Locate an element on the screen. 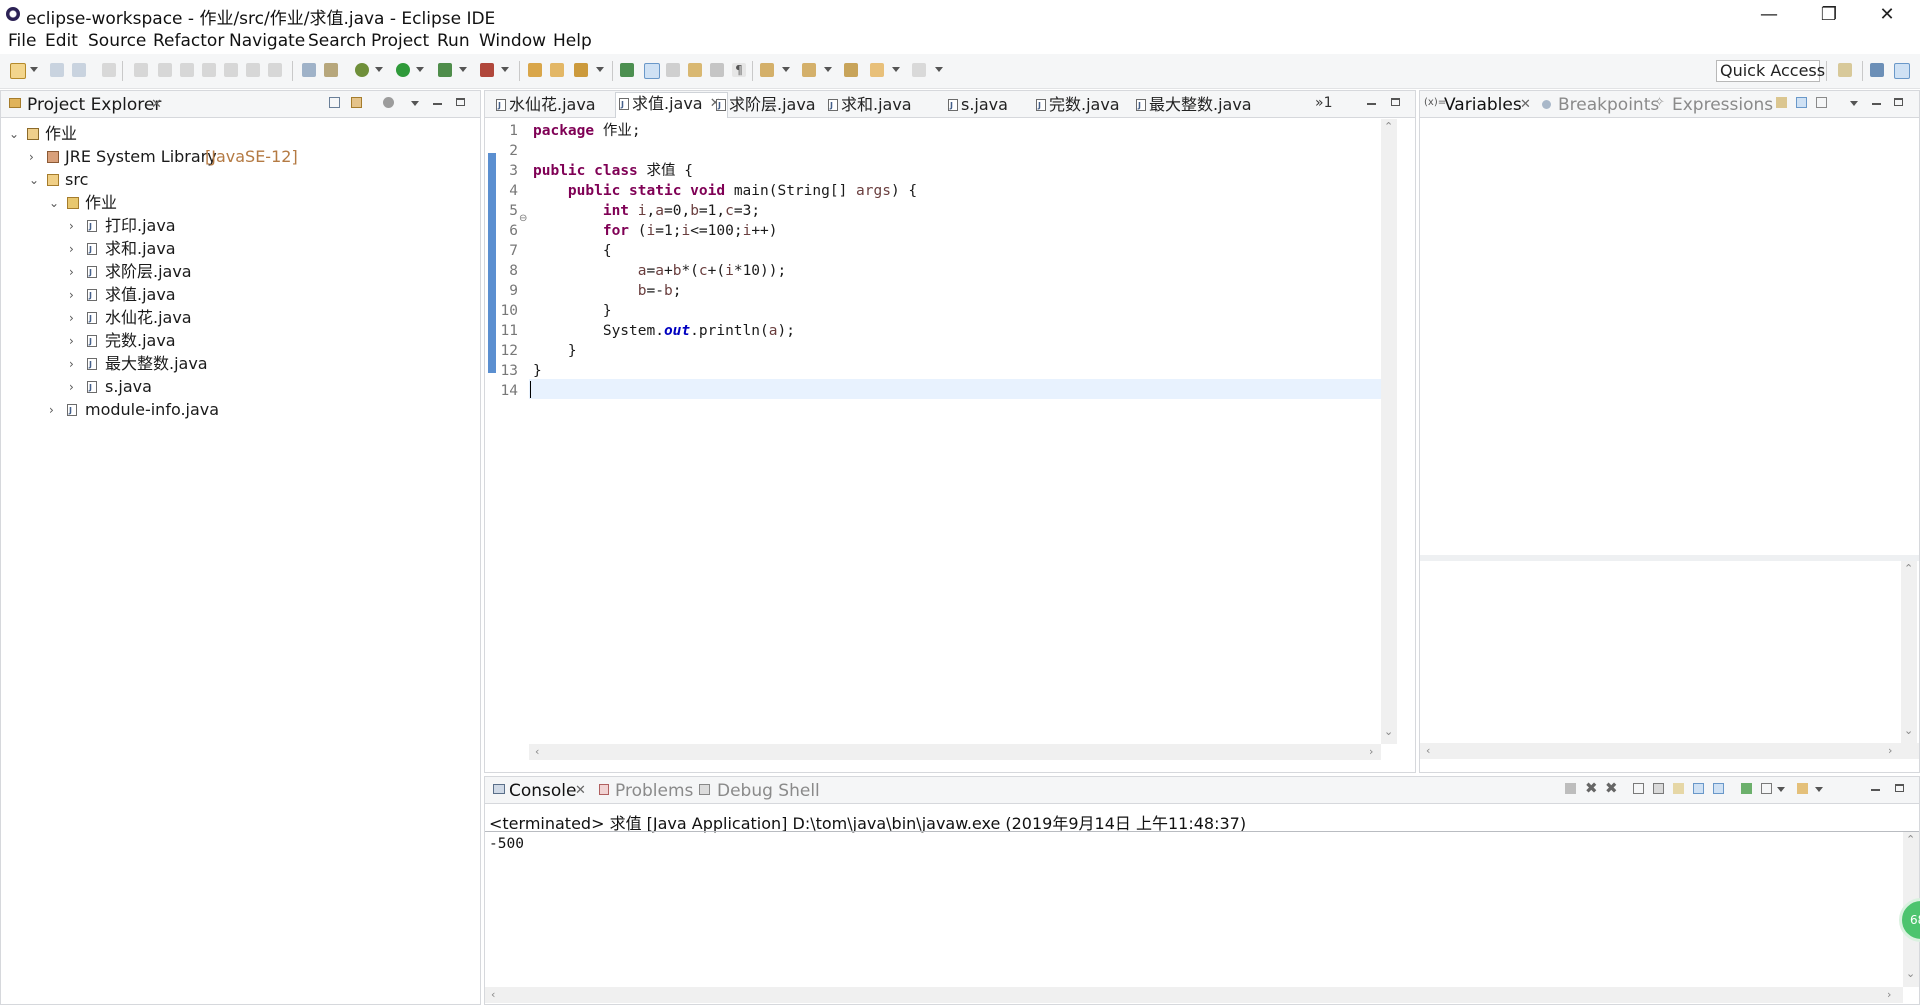 The width and height of the screenshot is (1920, 1005). menu-project: Project is located at coordinates (400, 41).